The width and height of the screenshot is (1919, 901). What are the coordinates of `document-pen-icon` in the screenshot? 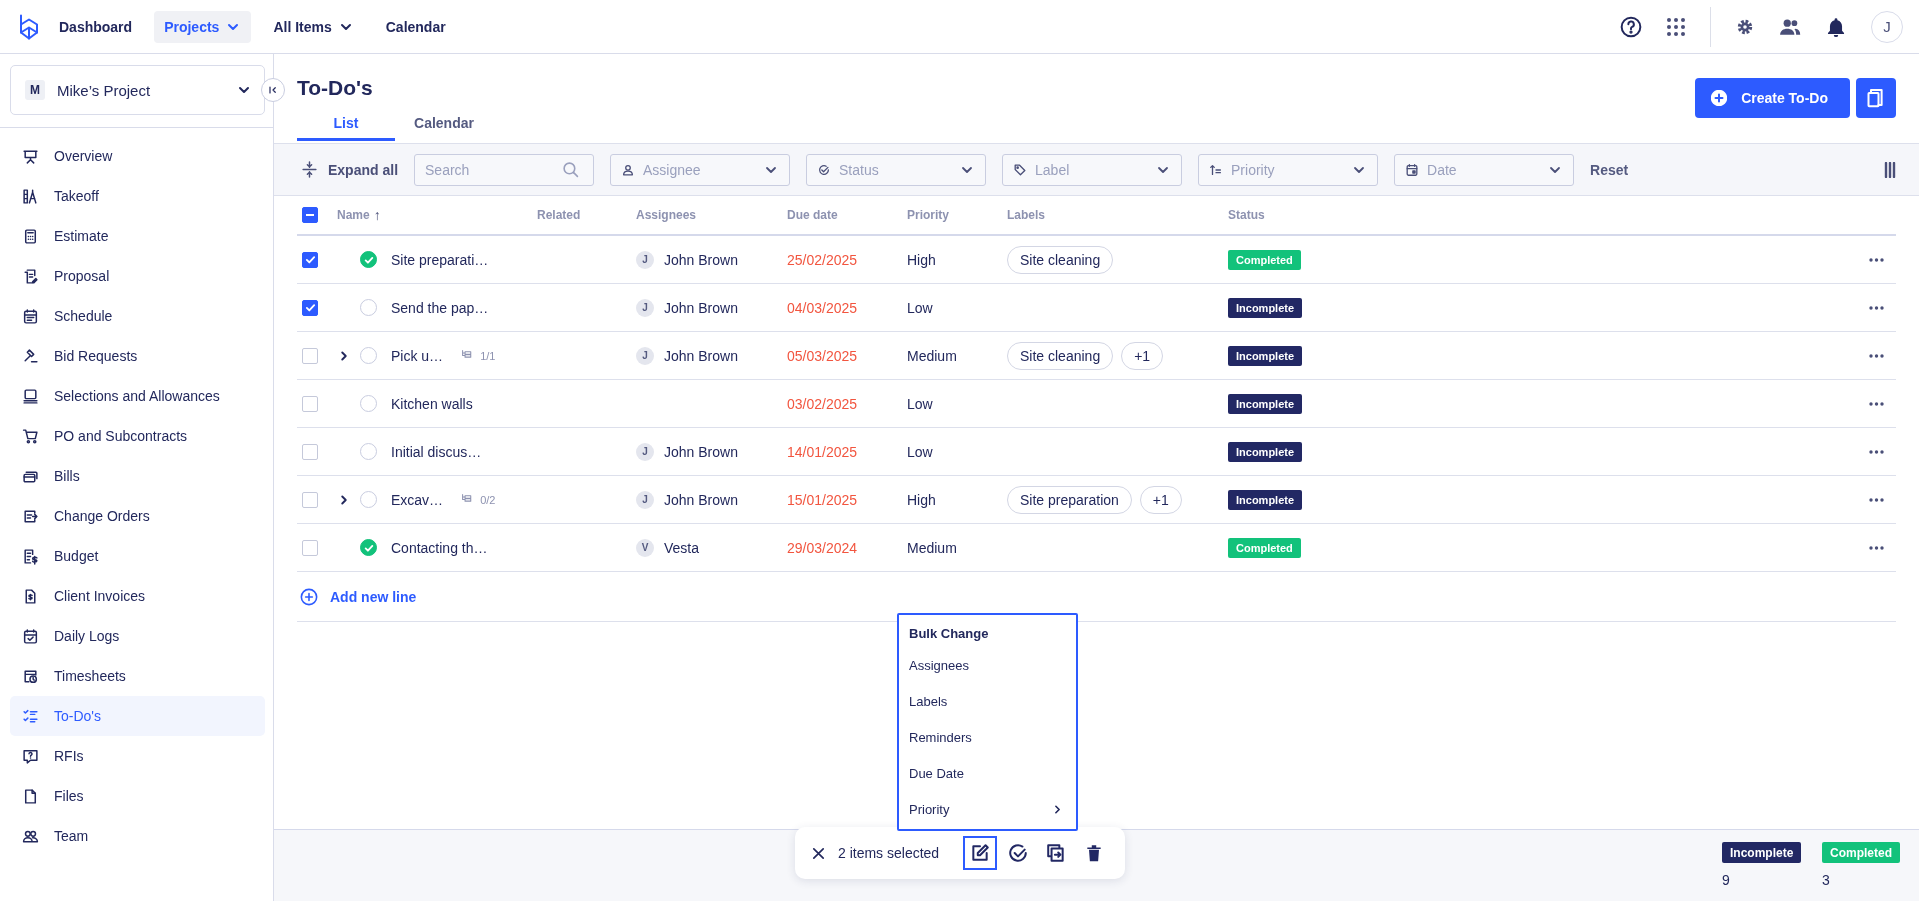 It's located at (30, 276).